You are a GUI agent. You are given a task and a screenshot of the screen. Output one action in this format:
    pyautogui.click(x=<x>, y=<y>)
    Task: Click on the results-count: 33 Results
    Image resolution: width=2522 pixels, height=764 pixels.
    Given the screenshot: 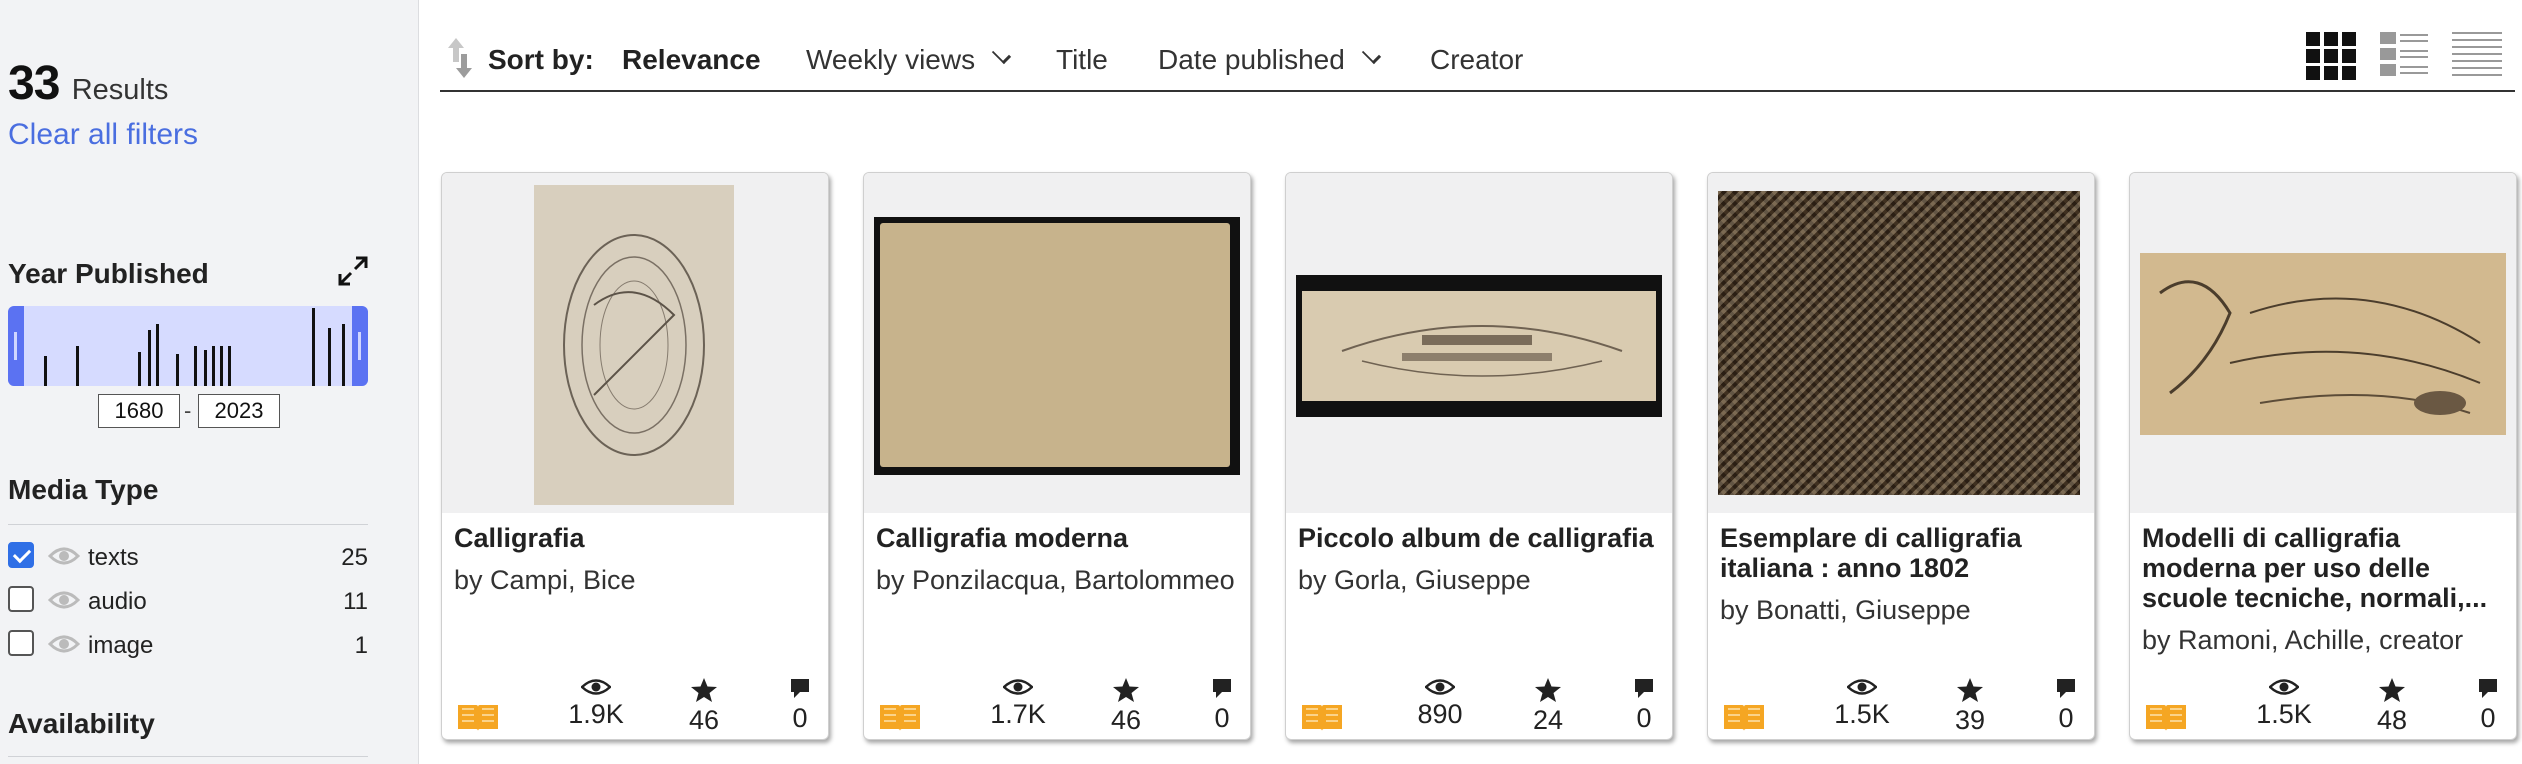 What is the action you would take?
    pyautogui.click(x=88, y=83)
    